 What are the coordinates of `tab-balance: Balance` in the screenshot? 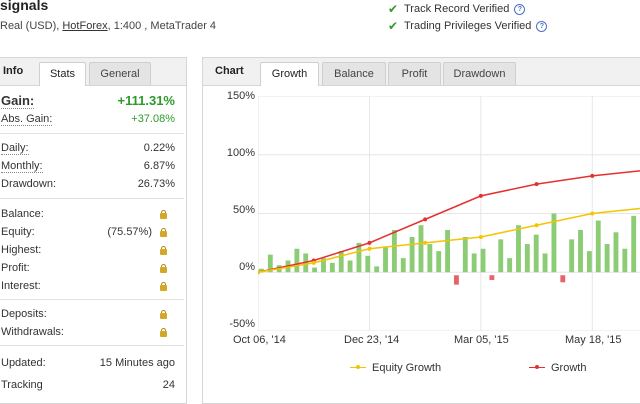 It's located at (354, 73).